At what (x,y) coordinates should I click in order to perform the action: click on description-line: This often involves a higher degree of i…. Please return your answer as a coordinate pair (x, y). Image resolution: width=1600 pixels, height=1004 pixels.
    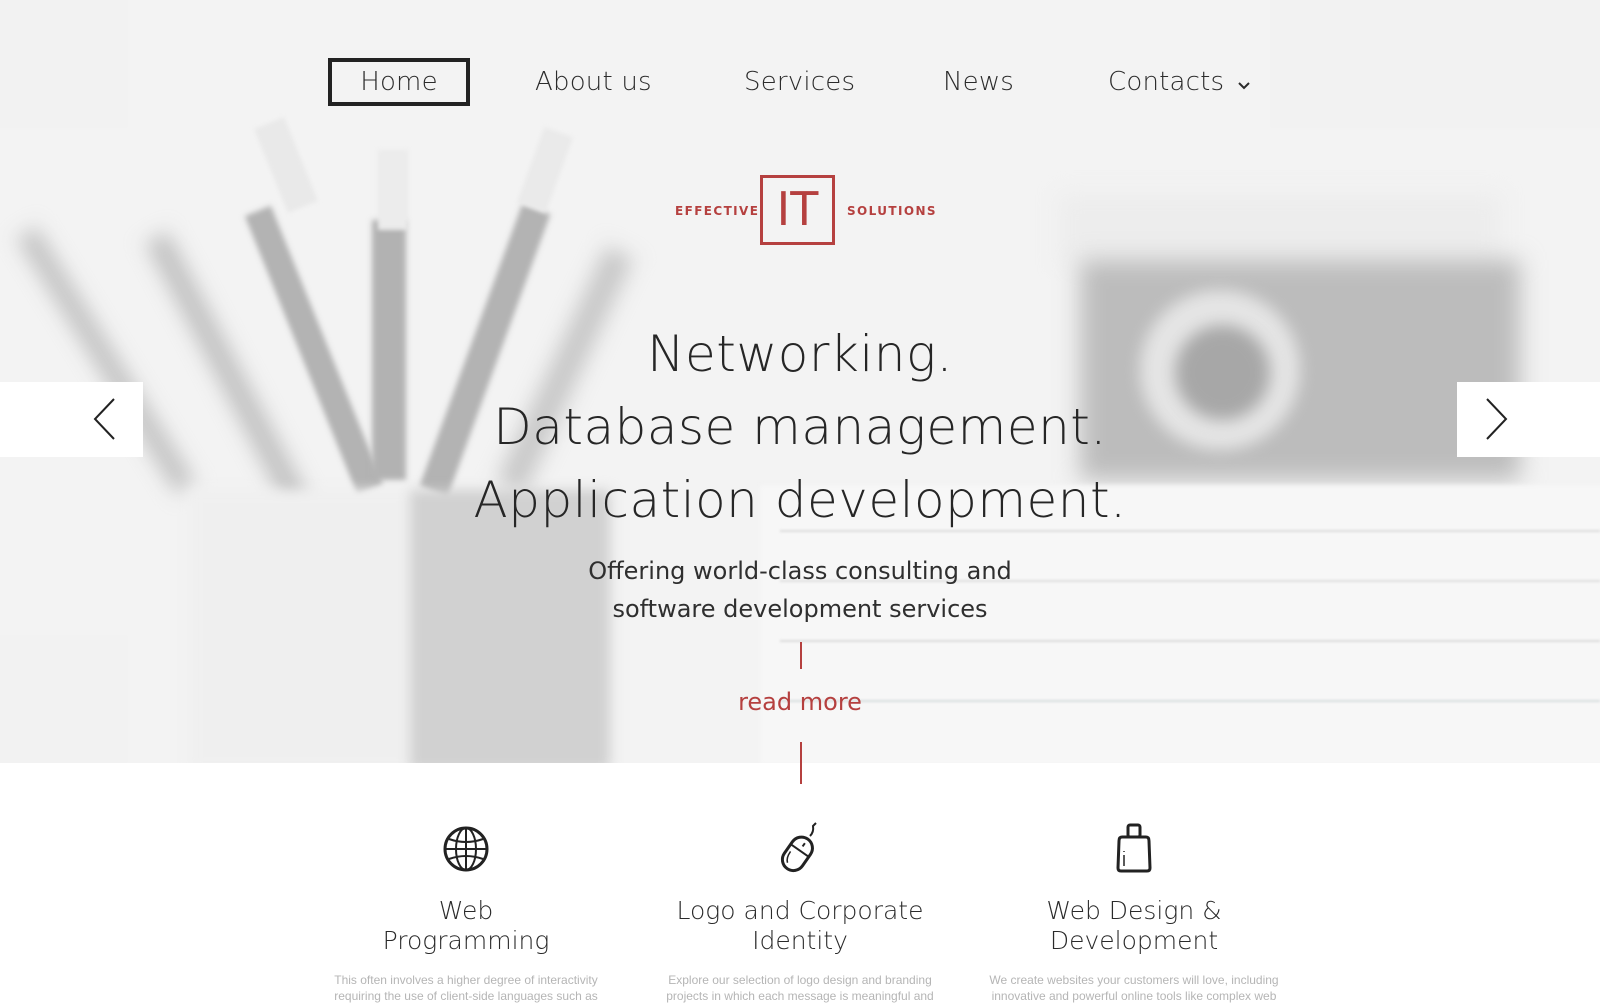
    Looking at the image, I should click on (466, 980).